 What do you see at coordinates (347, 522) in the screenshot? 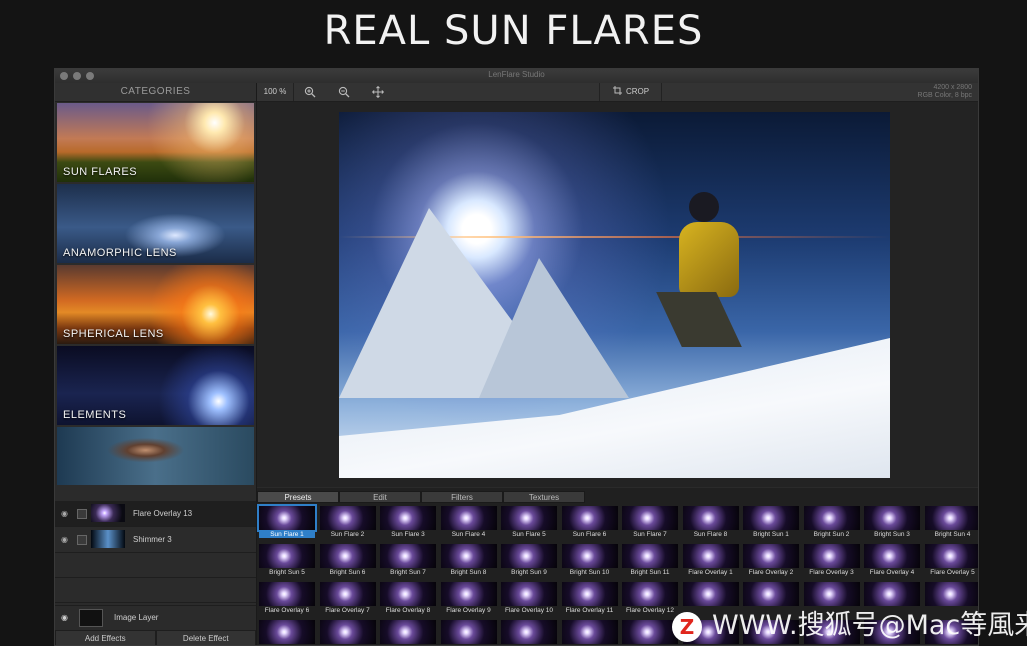
I see `preset-tile: Sun Flare 2` at bounding box center [347, 522].